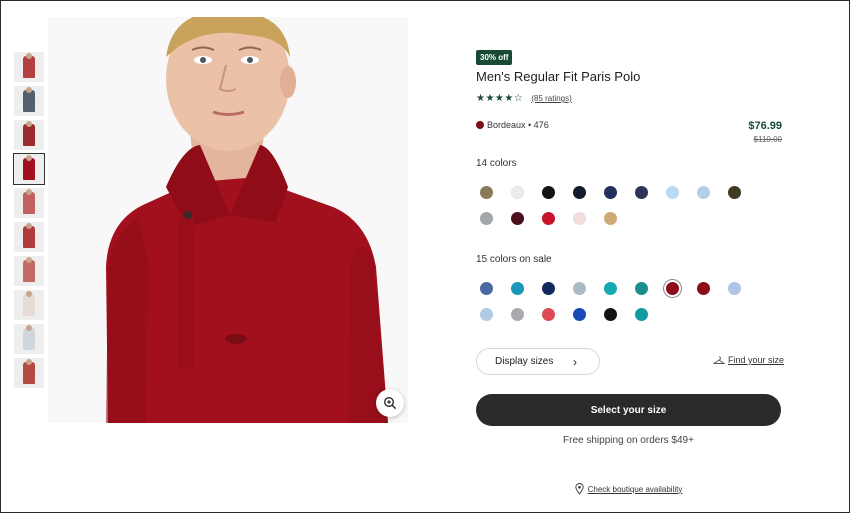 The width and height of the screenshot is (850, 513). What do you see at coordinates (756, 360) in the screenshot?
I see `find-your-size-label: Find your size` at bounding box center [756, 360].